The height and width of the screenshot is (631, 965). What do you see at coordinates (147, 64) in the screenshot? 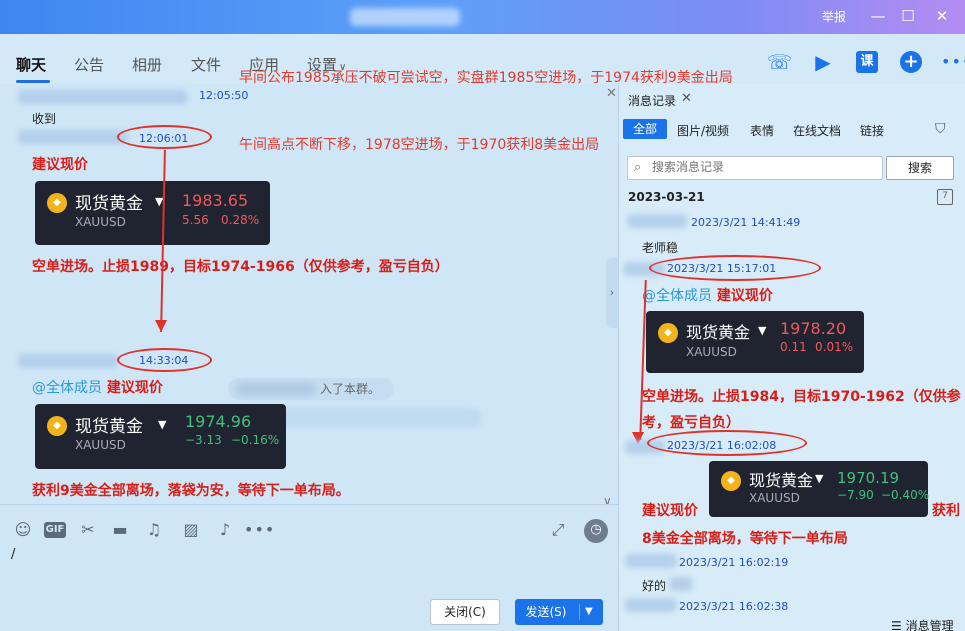
I see `tab-album: 相册` at bounding box center [147, 64].